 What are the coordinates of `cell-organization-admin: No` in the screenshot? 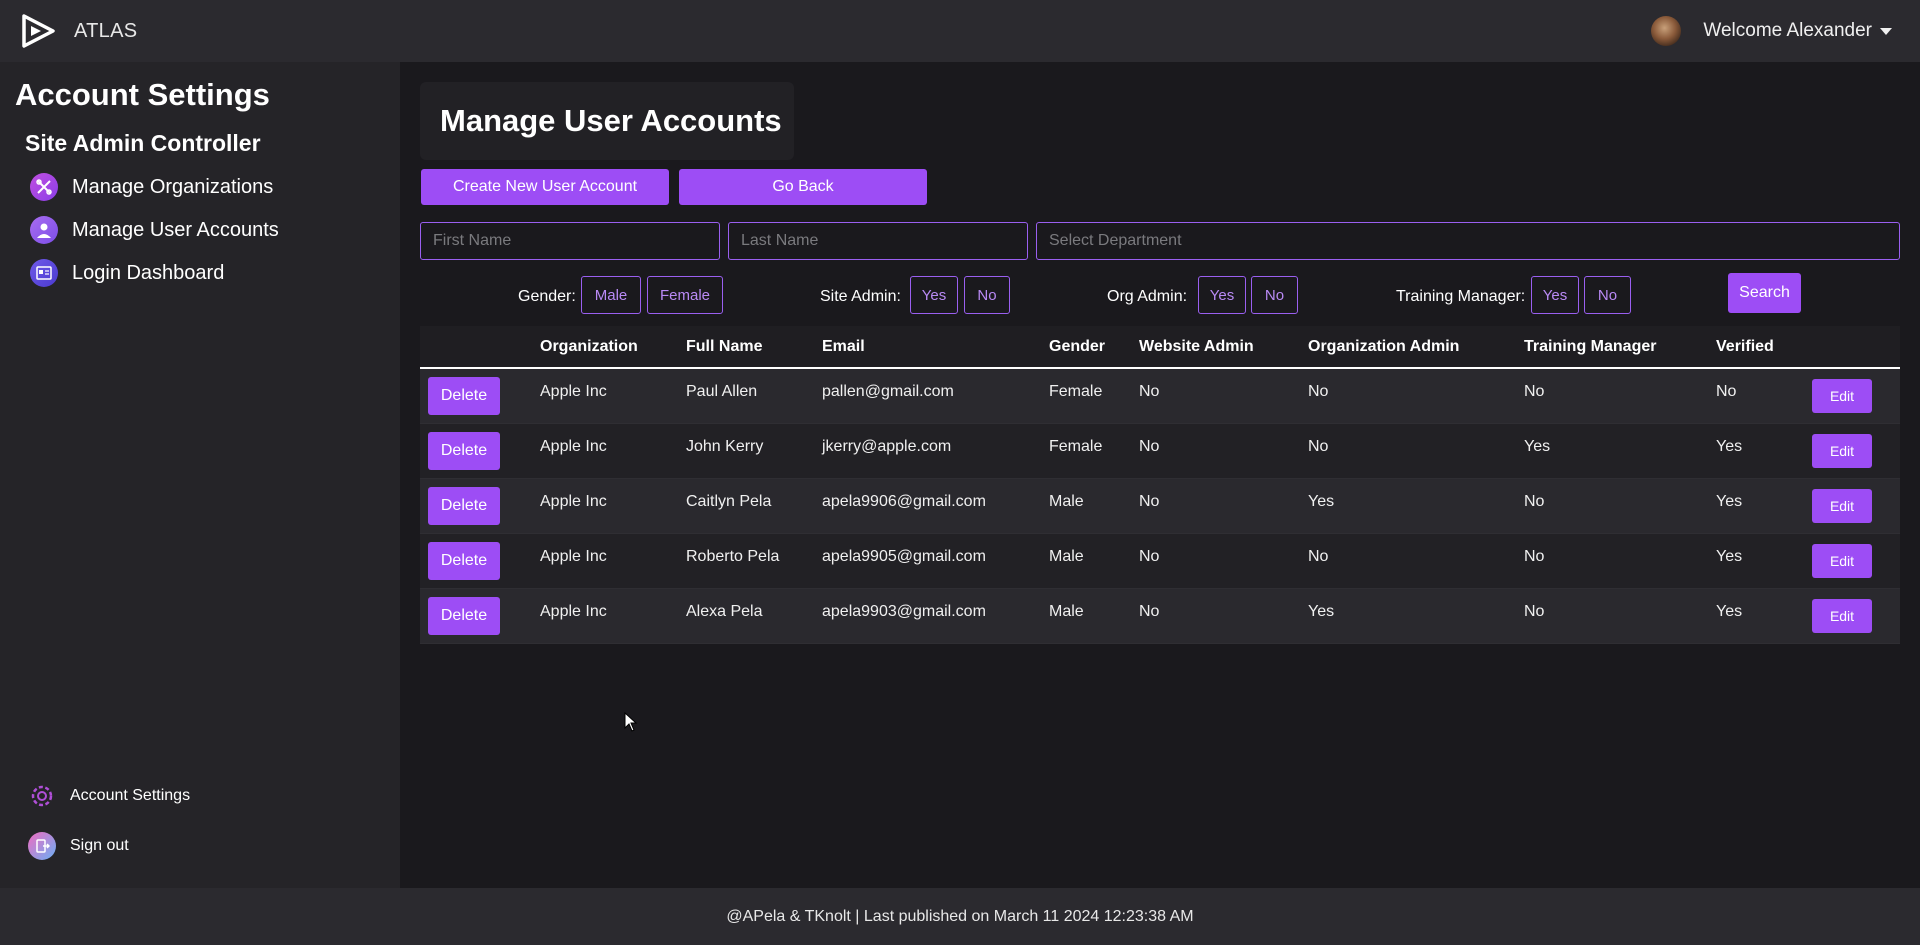 It's located at (1318, 446).